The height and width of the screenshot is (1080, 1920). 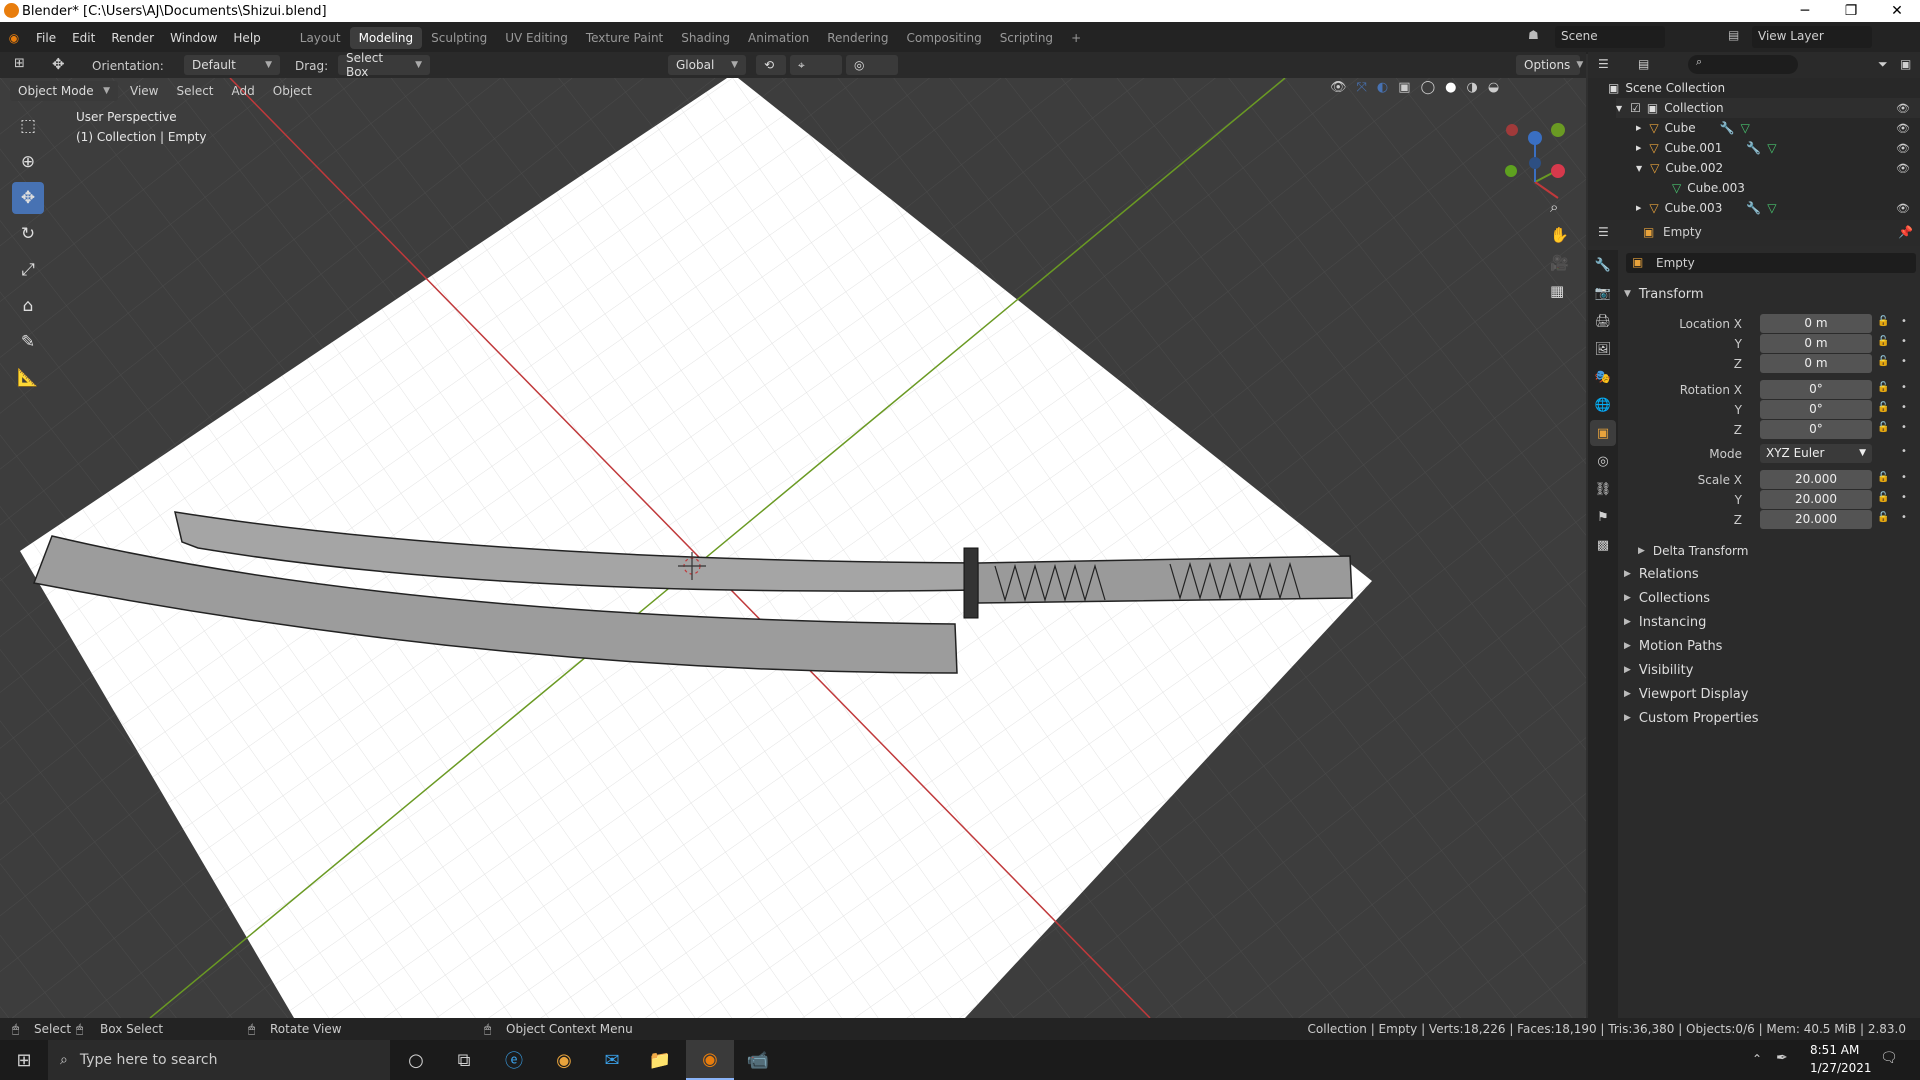 What do you see at coordinates (816, 65) in the screenshot?
I see `snap-button: ⌖` at bounding box center [816, 65].